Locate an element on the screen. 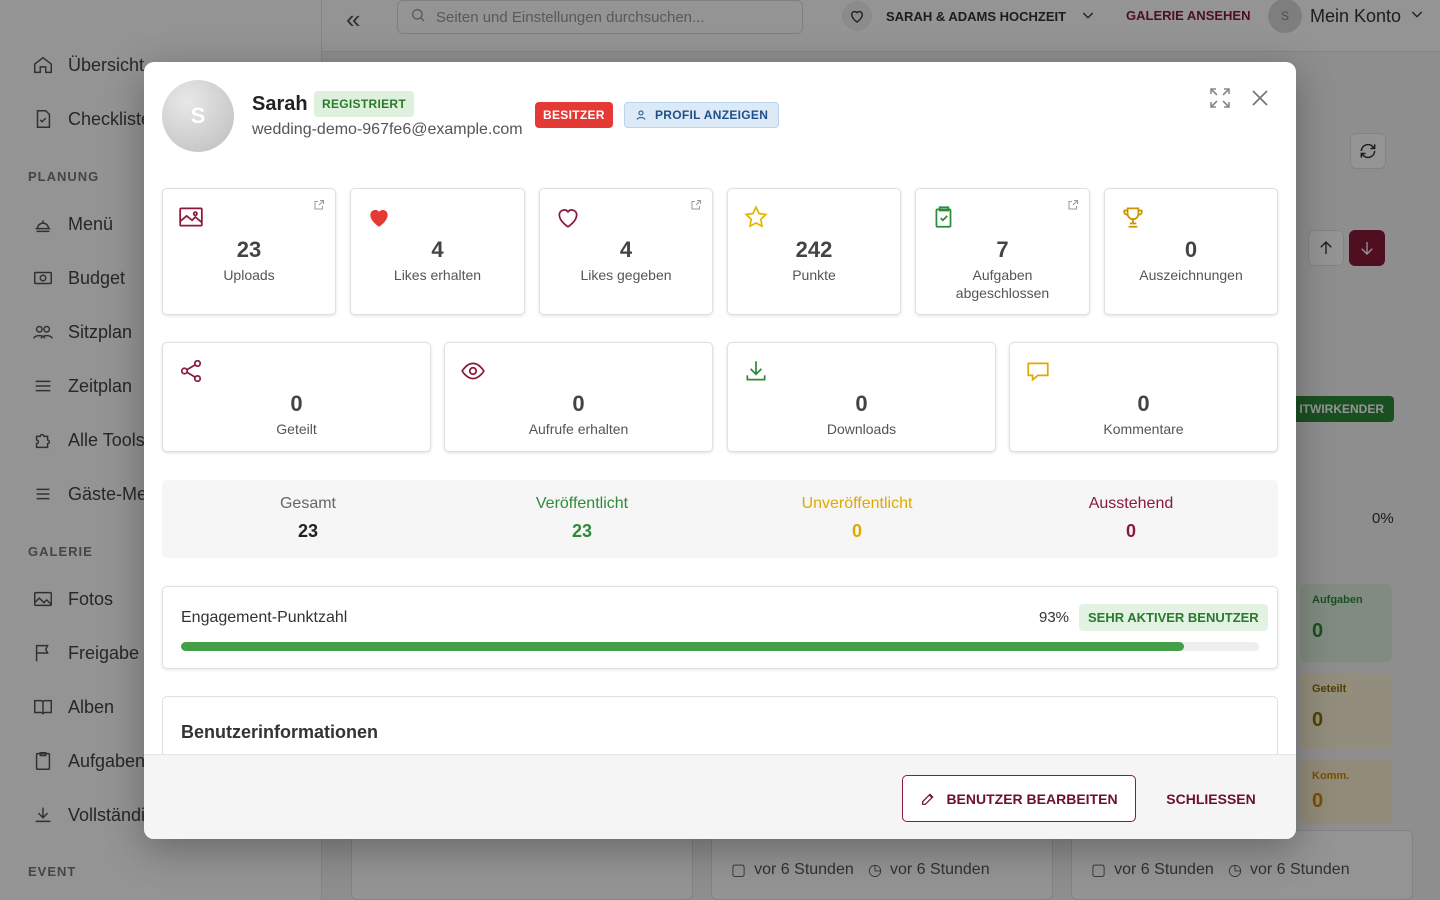  stat-label: Auszeichnungen is located at coordinates (1191, 275).